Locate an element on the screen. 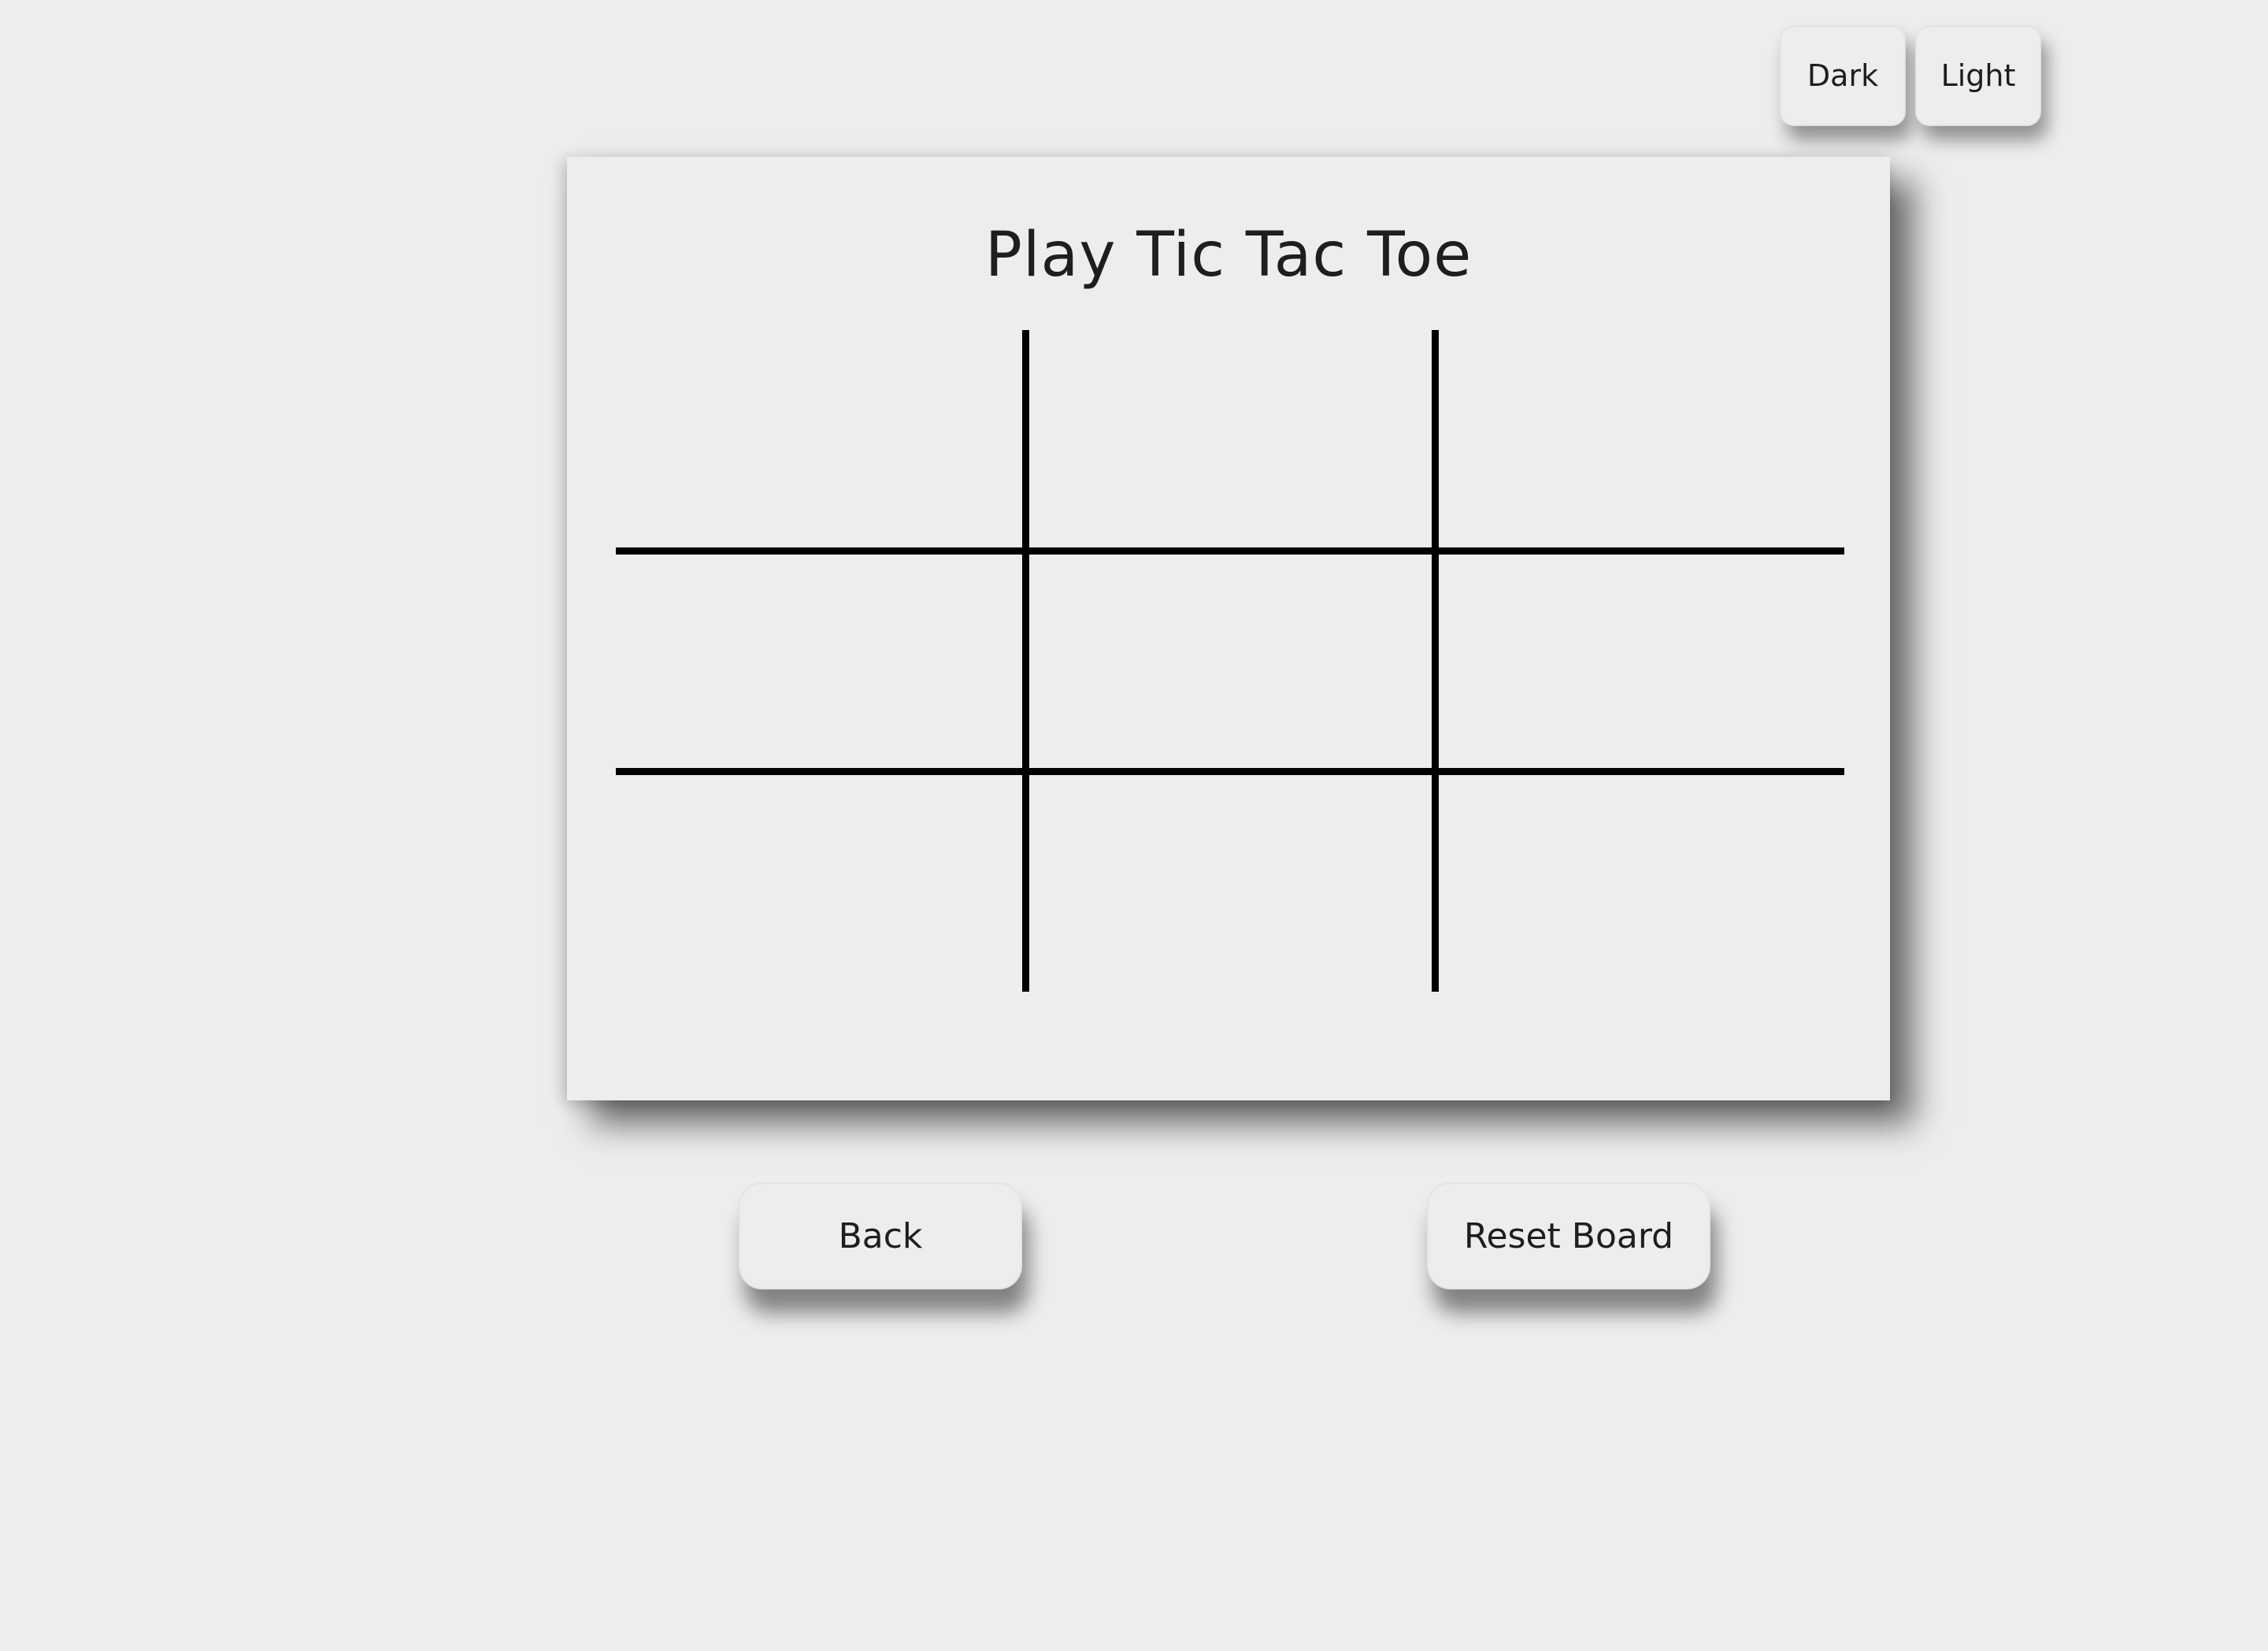 Image resolution: width=2268 pixels, height=1651 pixels. page-title: Play Tic Tac Toe is located at coordinates (1228, 255).